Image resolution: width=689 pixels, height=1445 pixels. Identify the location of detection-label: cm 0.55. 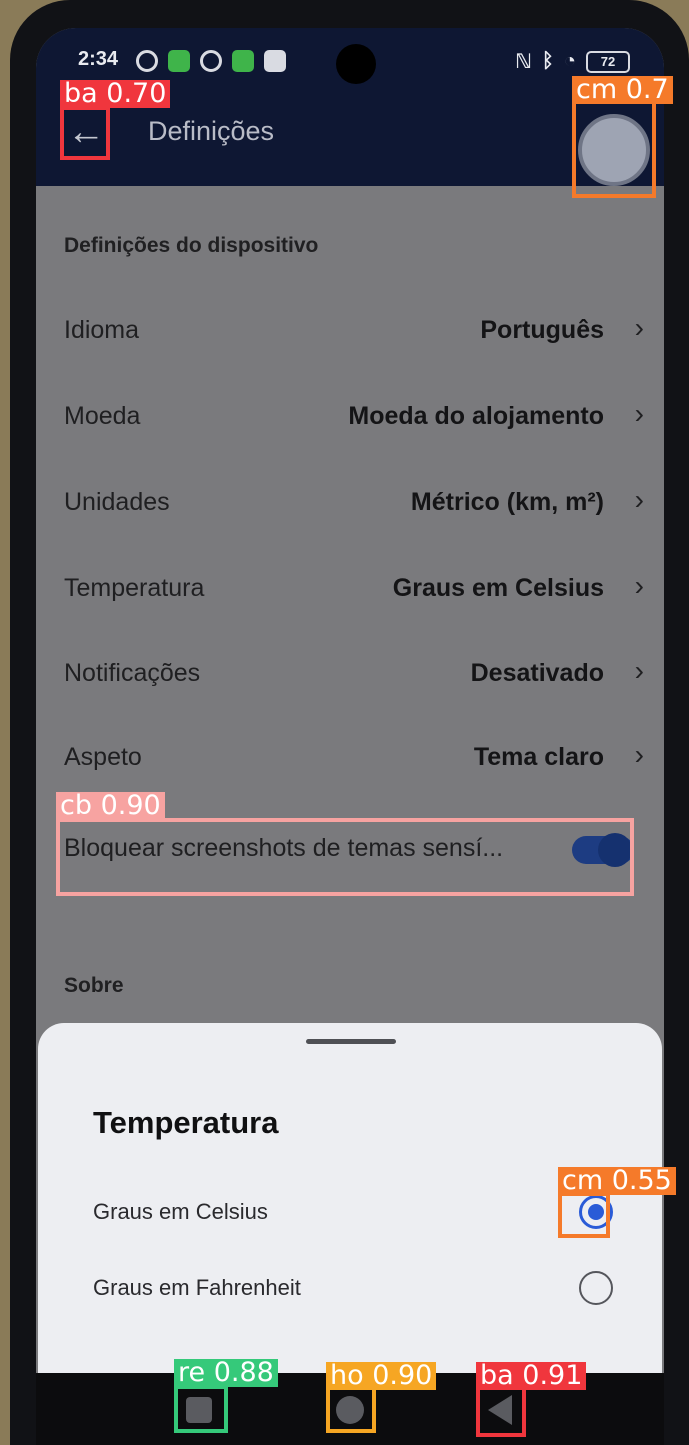
(617, 1181).